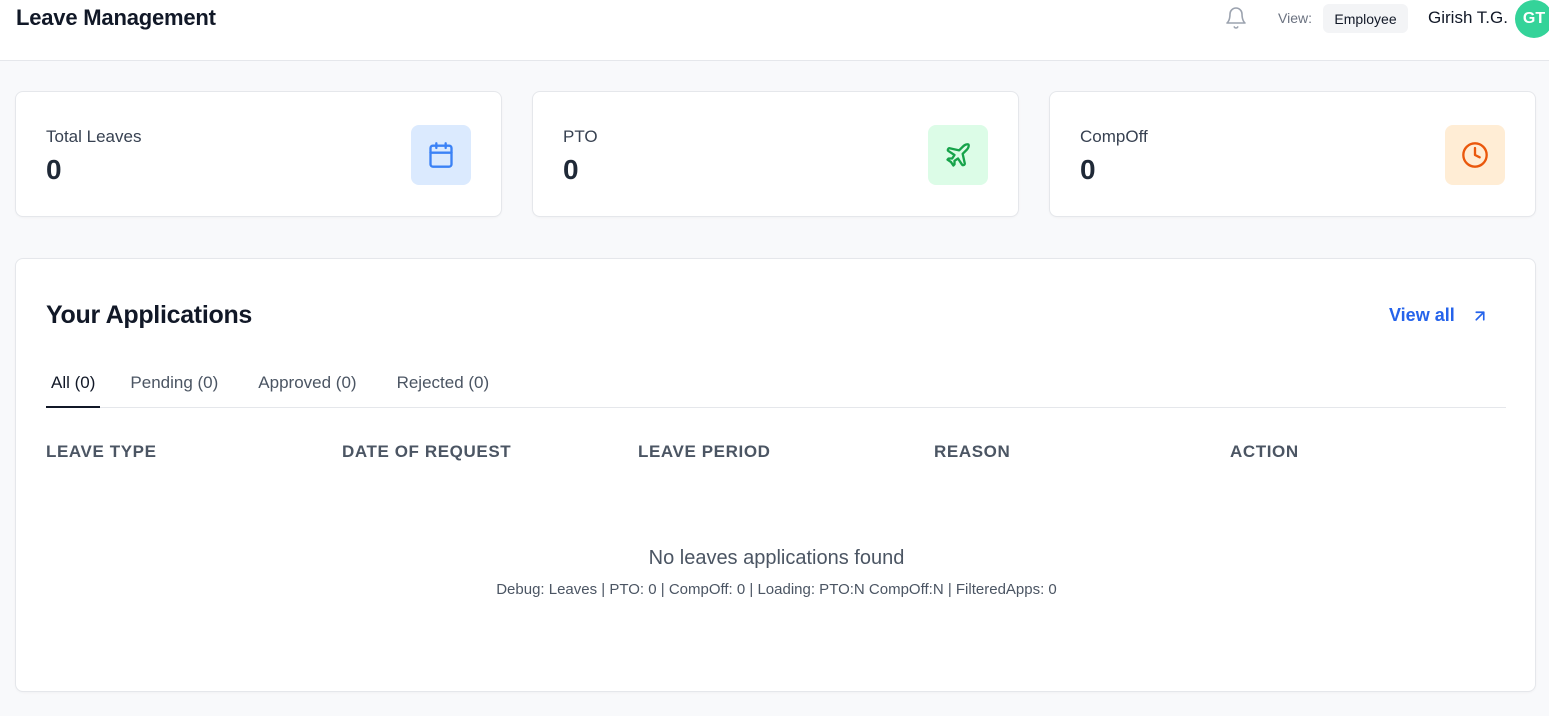  Describe the element at coordinates (972, 451) in the screenshot. I see `column-header-reason: REASON` at that location.